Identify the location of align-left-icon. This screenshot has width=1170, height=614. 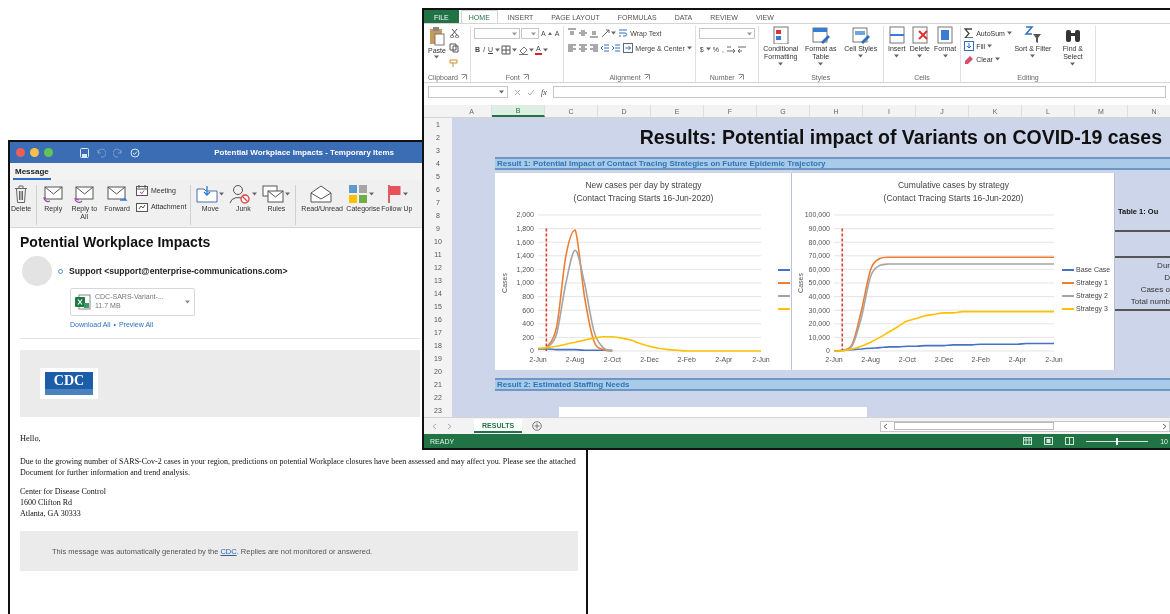
(572, 48).